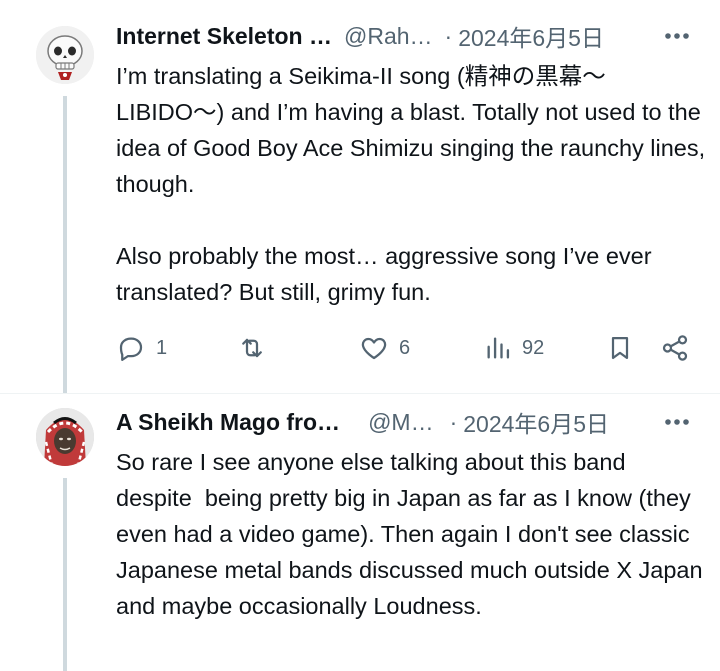 The image size is (720, 671). What do you see at coordinates (162, 347) in the screenshot?
I see `reply-count: 1` at bounding box center [162, 347].